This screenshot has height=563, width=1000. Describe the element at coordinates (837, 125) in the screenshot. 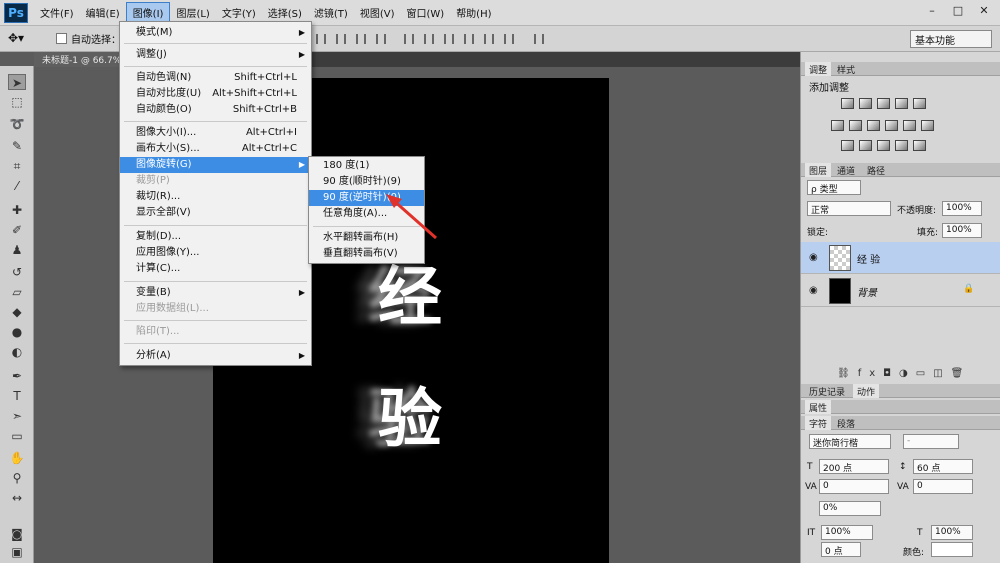

I see `hue-saturation-icon` at that location.